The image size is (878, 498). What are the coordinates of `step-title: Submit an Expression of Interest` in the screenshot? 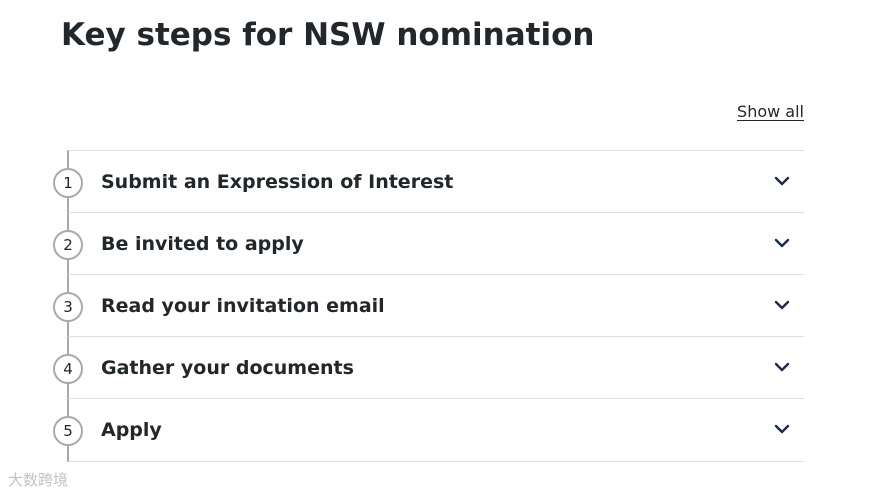 It's located at (277, 182).